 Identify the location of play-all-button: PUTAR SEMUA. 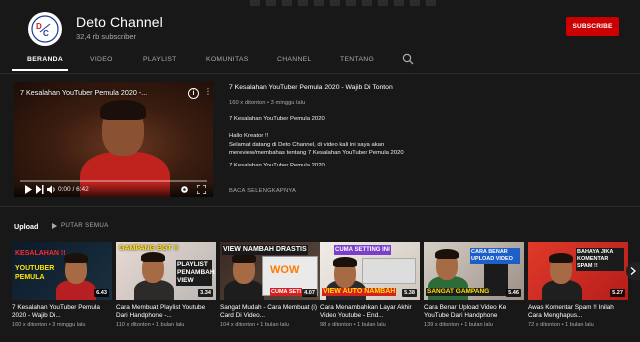
(80, 225).